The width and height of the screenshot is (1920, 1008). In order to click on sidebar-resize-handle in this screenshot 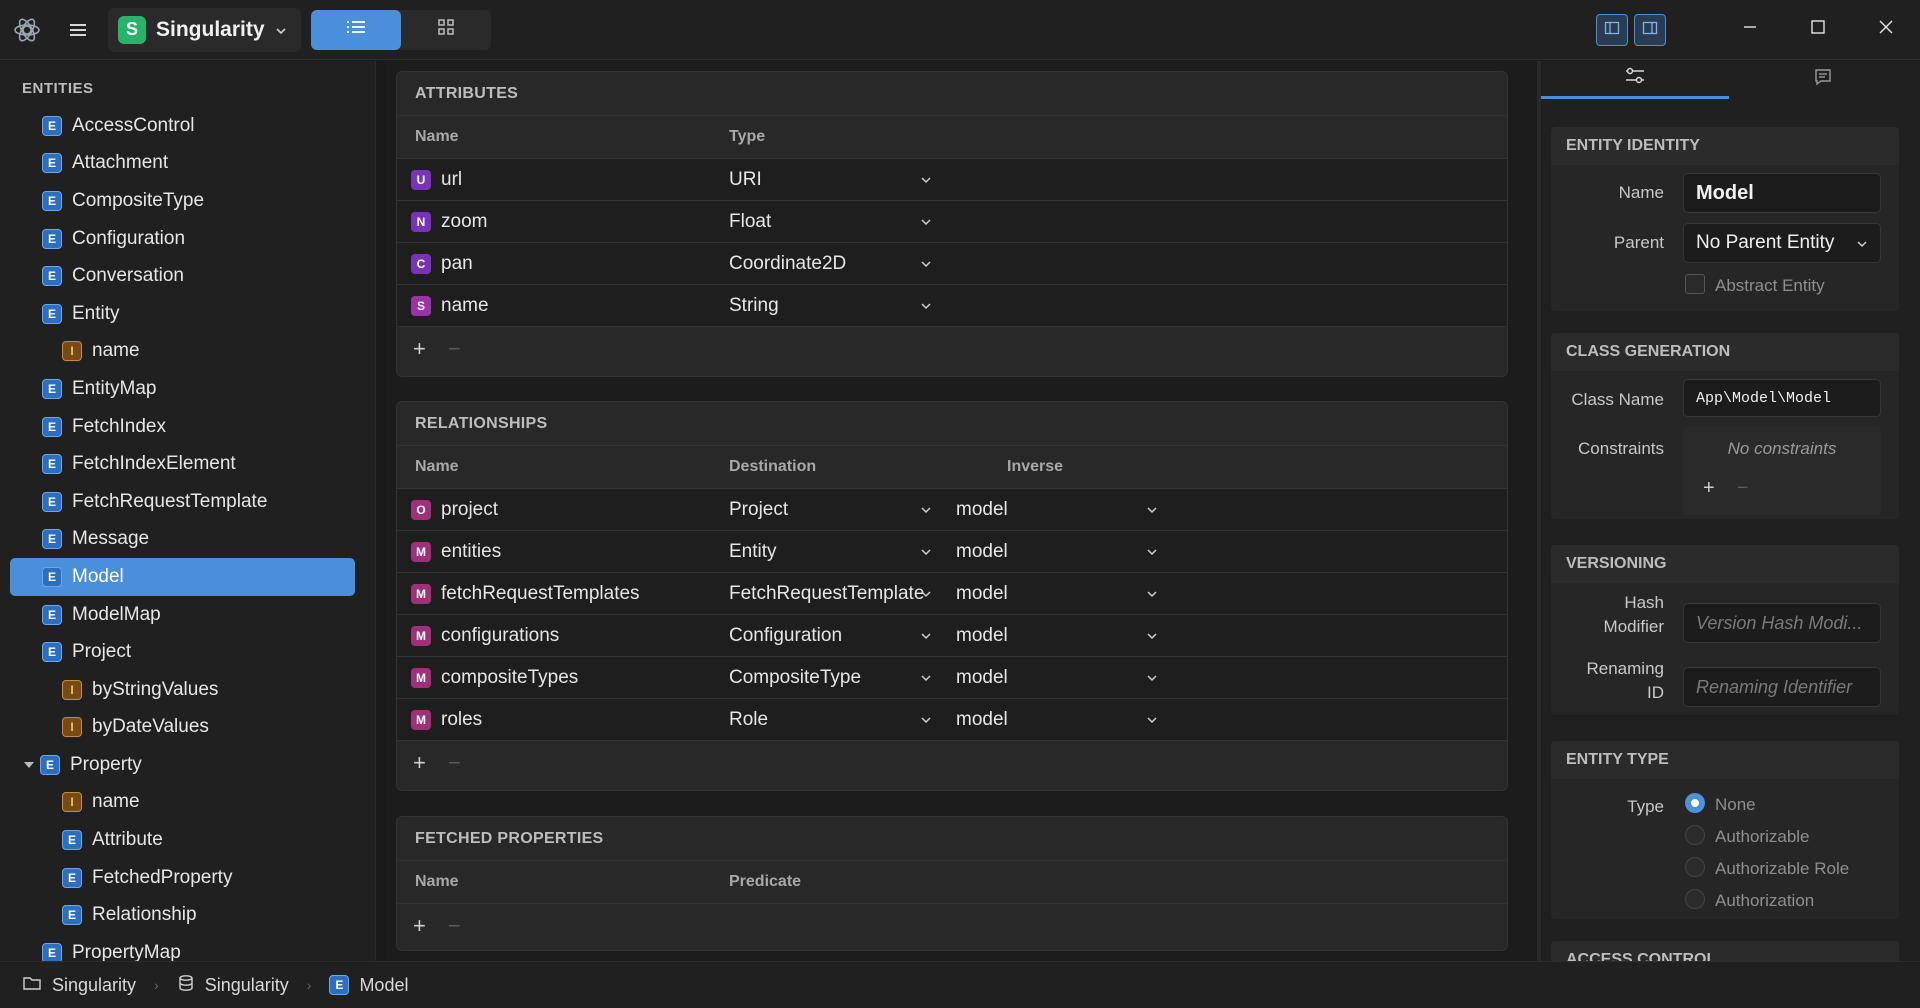, I will do `click(381, 511)`.